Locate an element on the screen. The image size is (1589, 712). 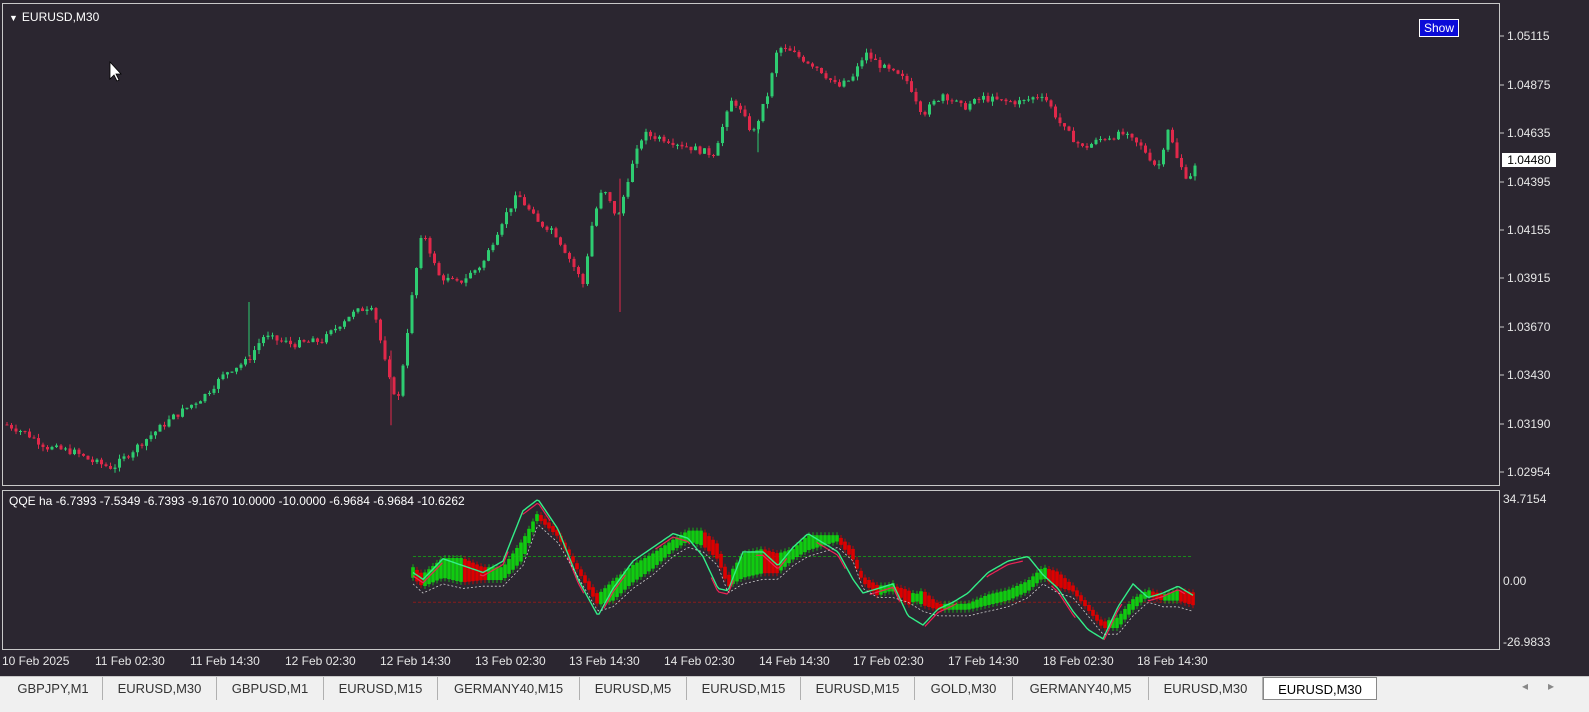
current-price-box: 1.04480 is located at coordinates (1529, 160).